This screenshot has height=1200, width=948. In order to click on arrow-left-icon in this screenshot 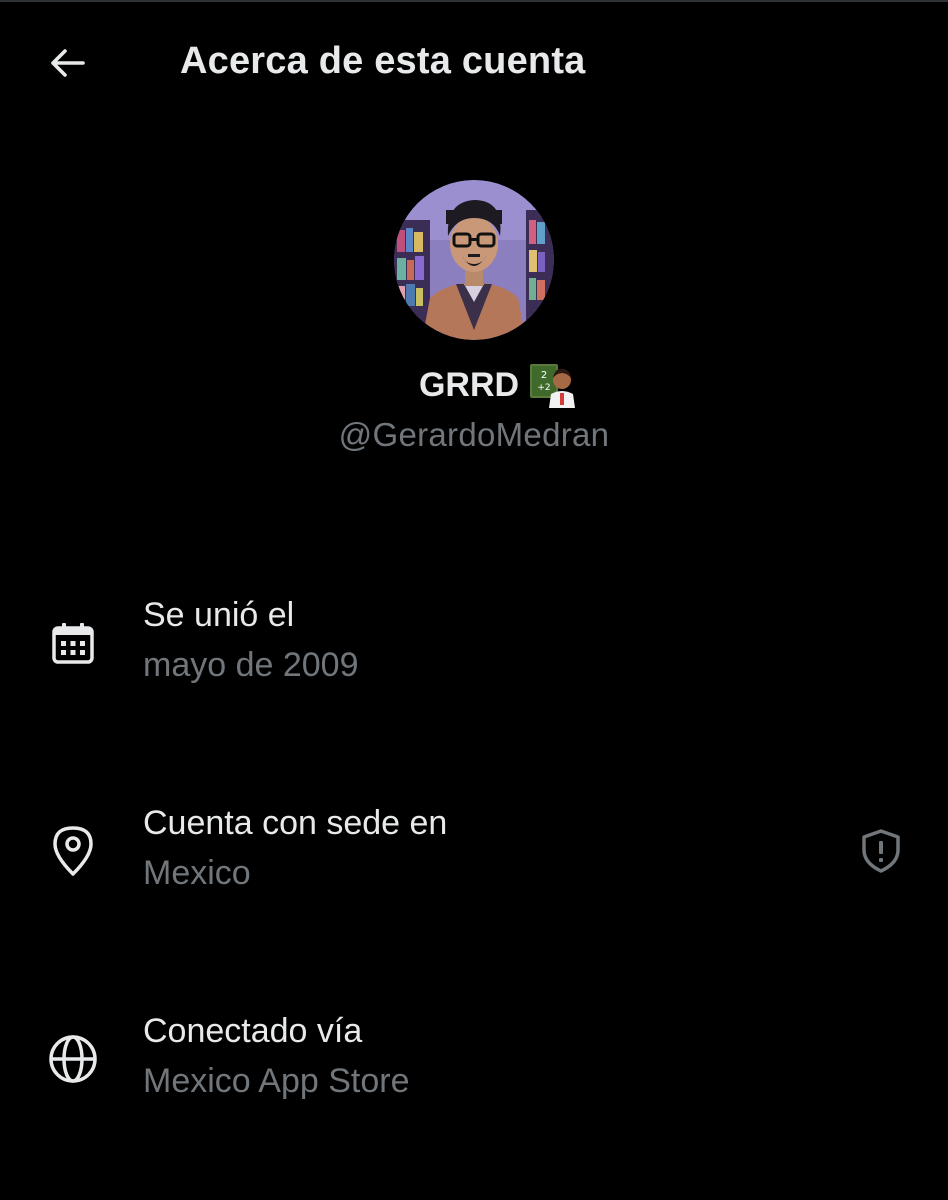, I will do `click(68, 63)`.